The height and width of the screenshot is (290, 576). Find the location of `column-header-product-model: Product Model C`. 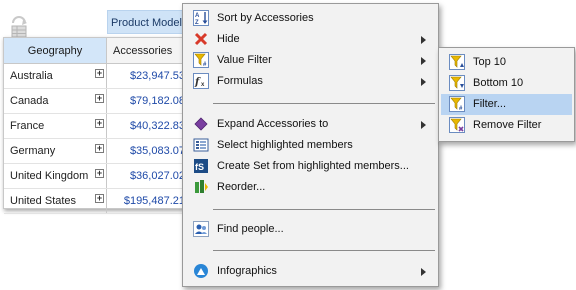

column-header-product-model: Product Model C is located at coordinates (146, 22).